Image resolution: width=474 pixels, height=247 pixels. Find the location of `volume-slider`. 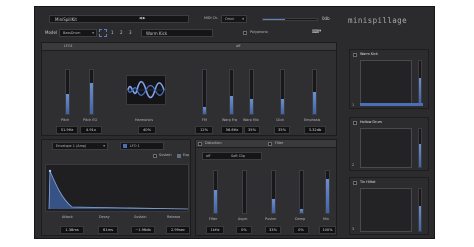

volume-slider is located at coordinates (290, 19).